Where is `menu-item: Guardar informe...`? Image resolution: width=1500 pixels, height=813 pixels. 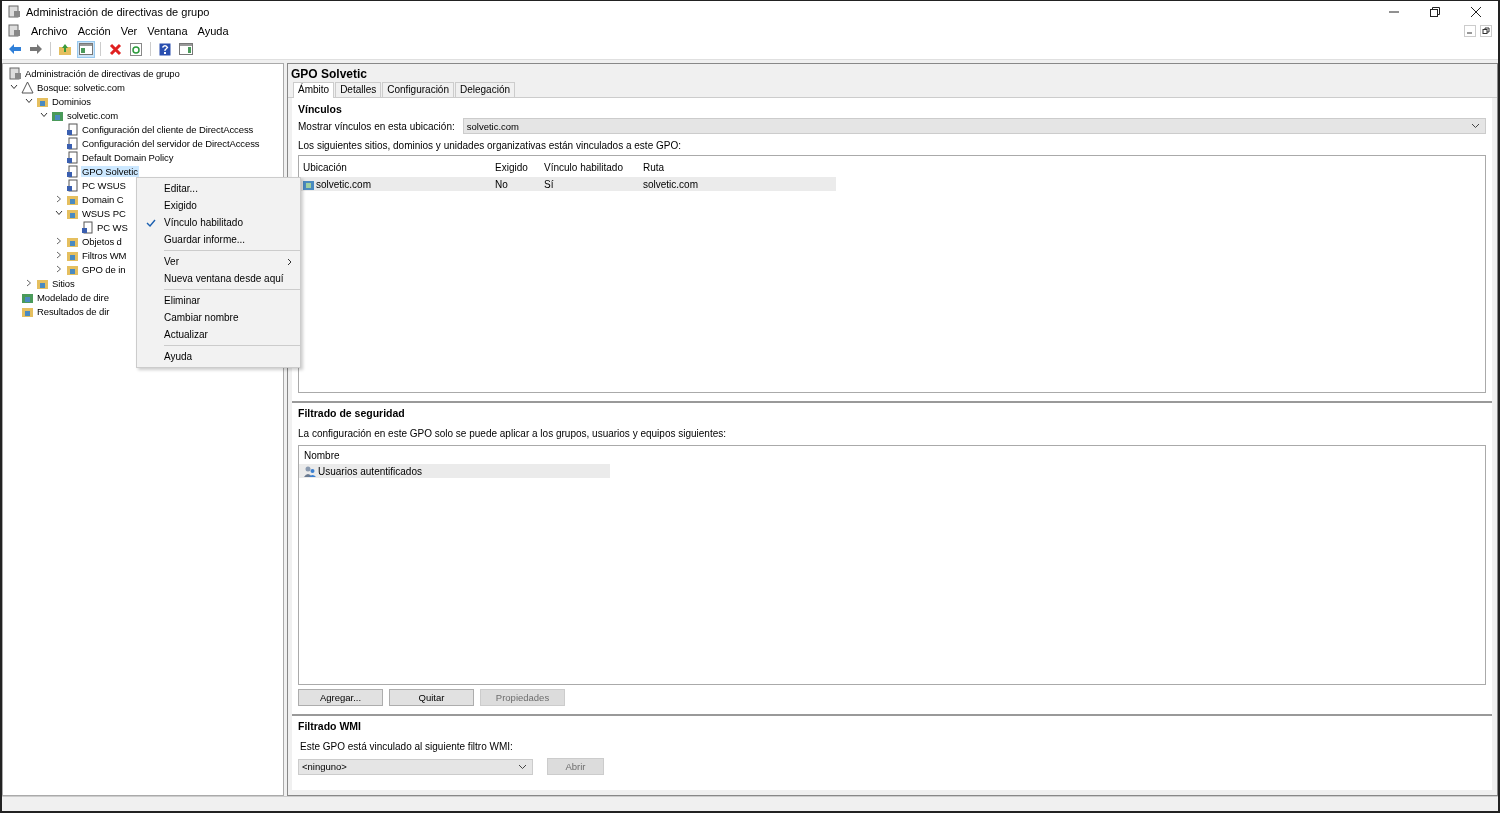
menu-item: Guardar informe... is located at coordinates (232, 239).